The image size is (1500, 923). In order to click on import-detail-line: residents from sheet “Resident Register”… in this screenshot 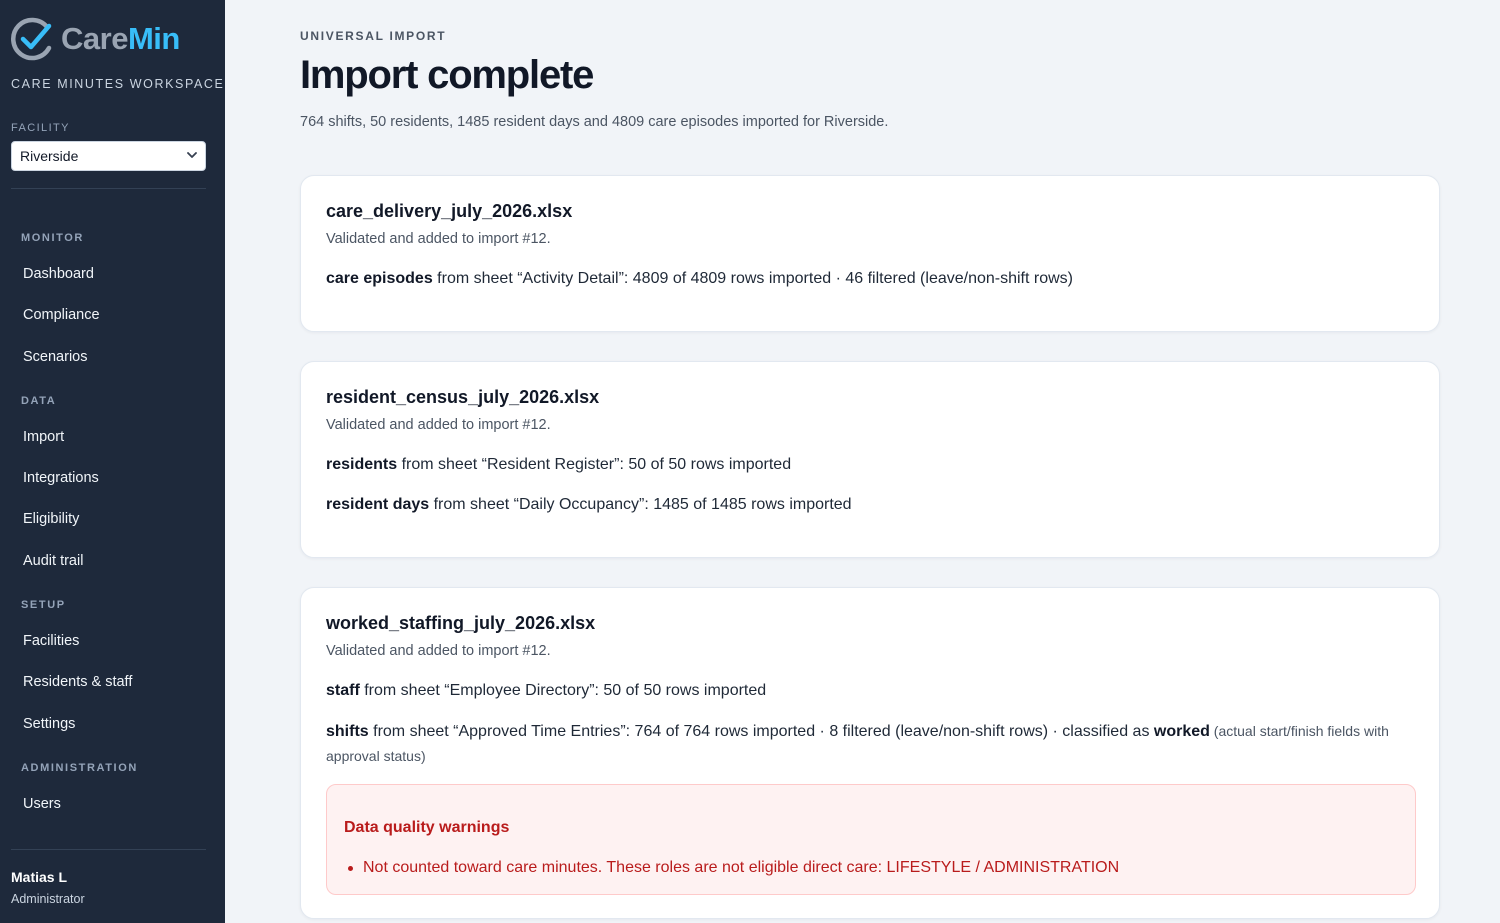, I will do `click(870, 465)`.